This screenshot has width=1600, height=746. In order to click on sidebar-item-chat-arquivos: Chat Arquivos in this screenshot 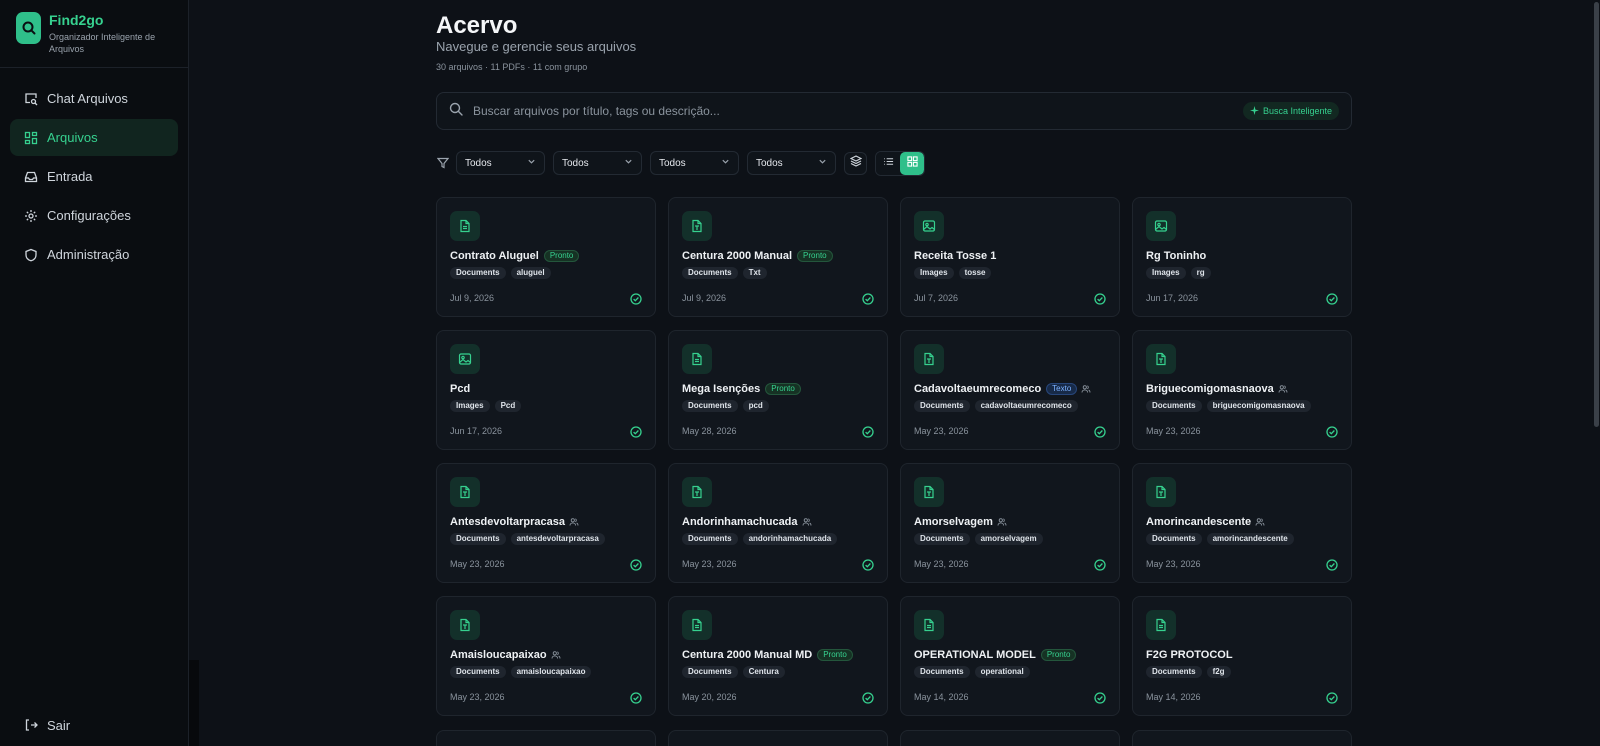, I will do `click(94, 98)`.